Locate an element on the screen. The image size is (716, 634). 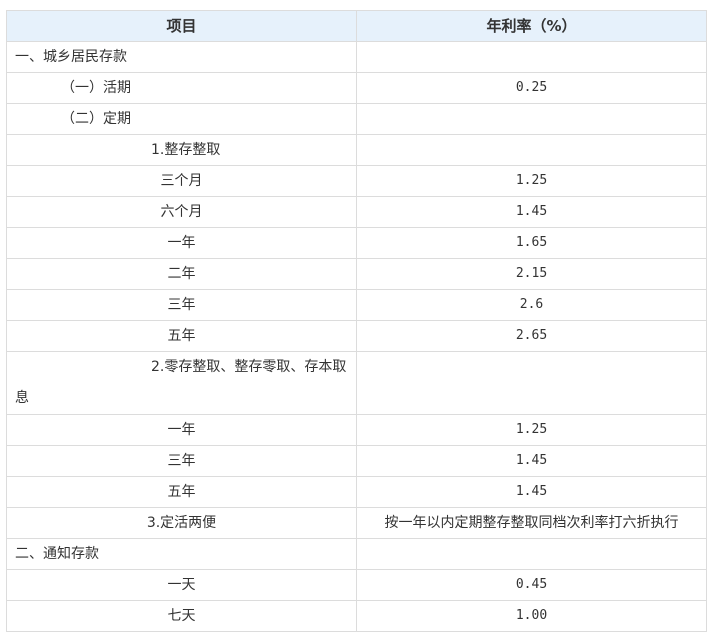
row-item-label: 3.定活两便 is located at coordinates (181, 523).